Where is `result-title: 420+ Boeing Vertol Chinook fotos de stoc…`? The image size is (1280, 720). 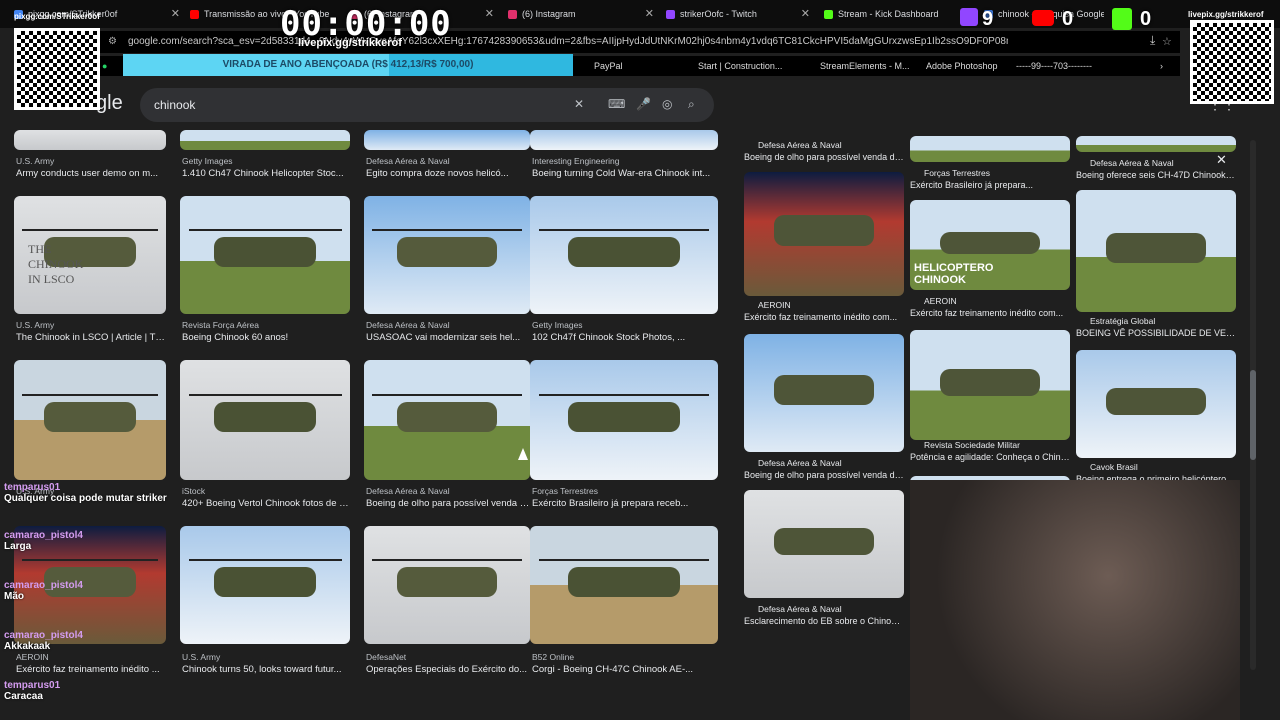
result-title: 420+ Boeing Vertol Chinook fotos de stoc… is located at coordinates (267, 503).